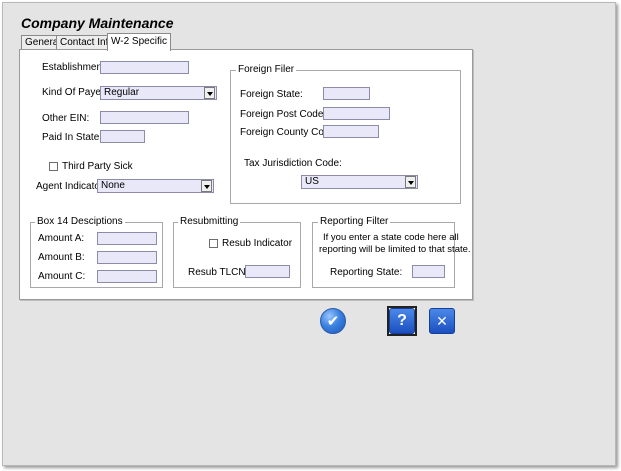 The width and height of the screenshot is (621, 471). Describe the element at coordinates (61, 238) in the screenshot. I see `amount-a-label: Amount A:` at that location.